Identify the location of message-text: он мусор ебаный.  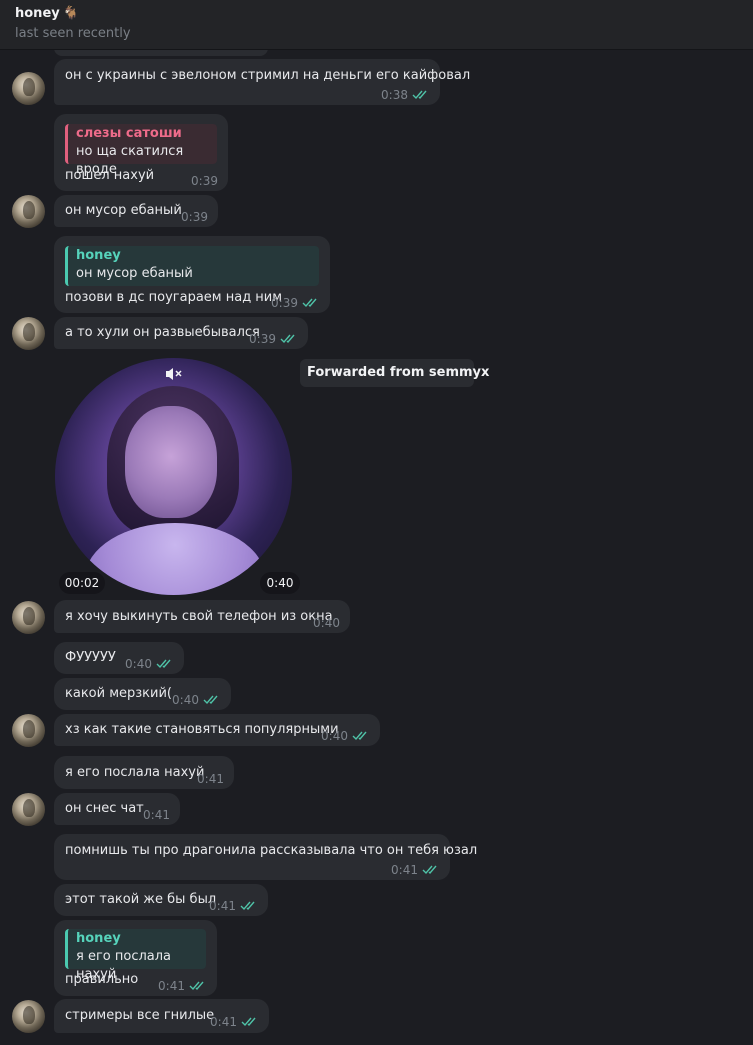
(123, 210).